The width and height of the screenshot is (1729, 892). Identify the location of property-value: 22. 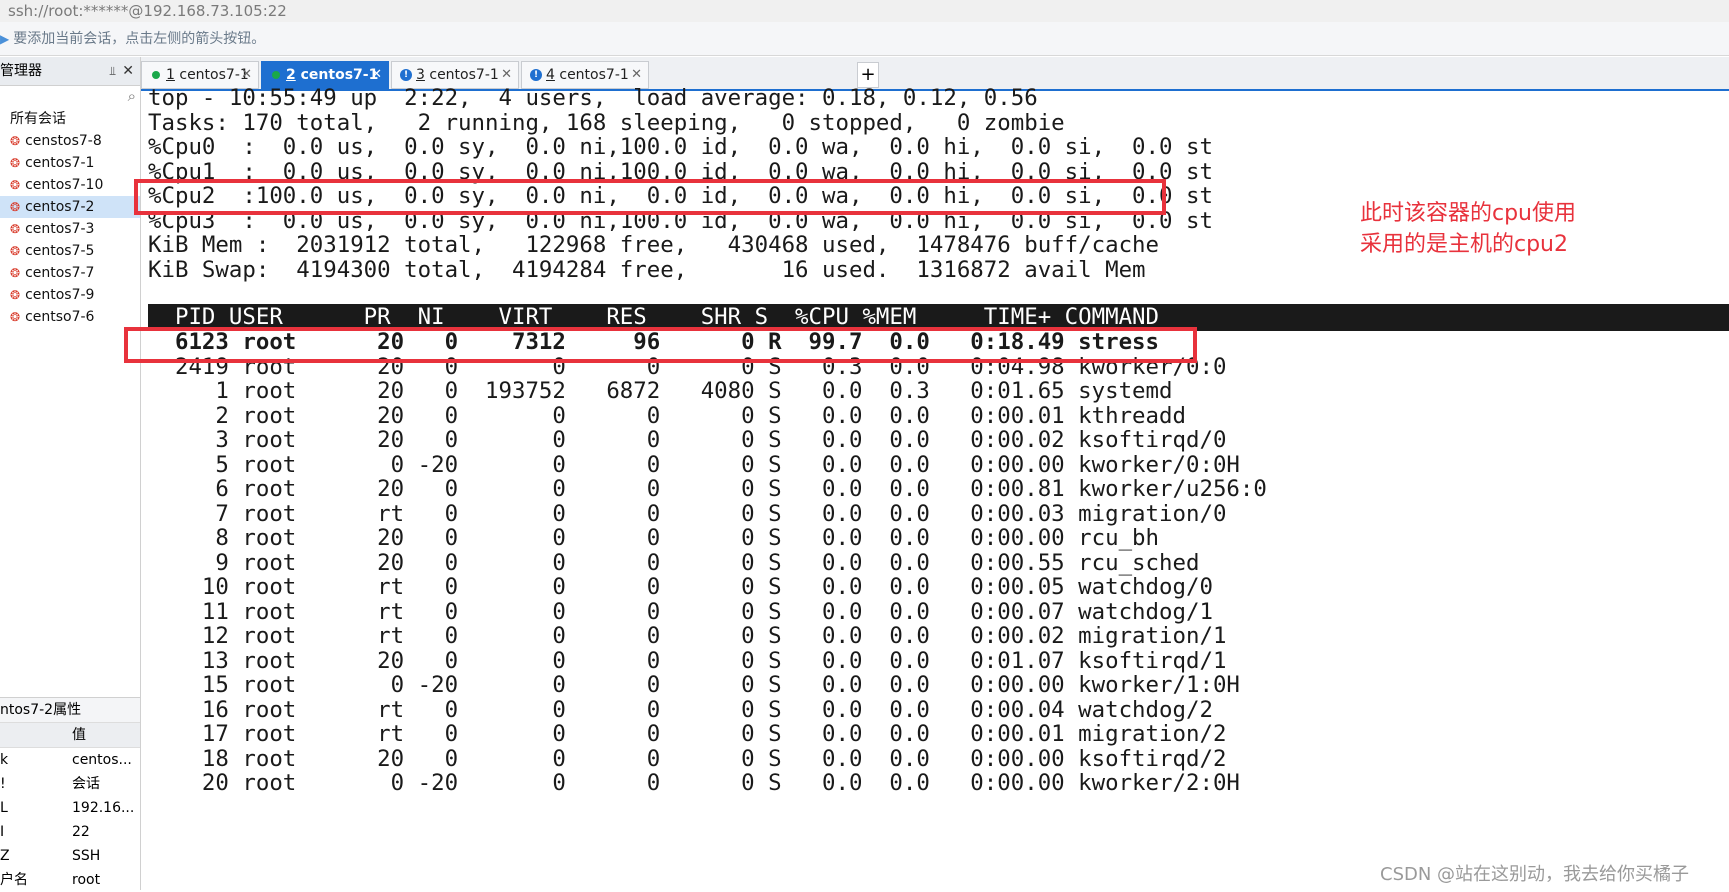
(81, 832).